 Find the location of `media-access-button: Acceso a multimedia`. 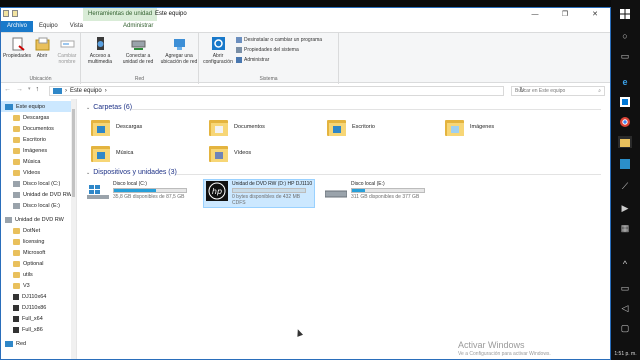

media-access-button: Acceso a multimedia is located at coordinates (100, 51).